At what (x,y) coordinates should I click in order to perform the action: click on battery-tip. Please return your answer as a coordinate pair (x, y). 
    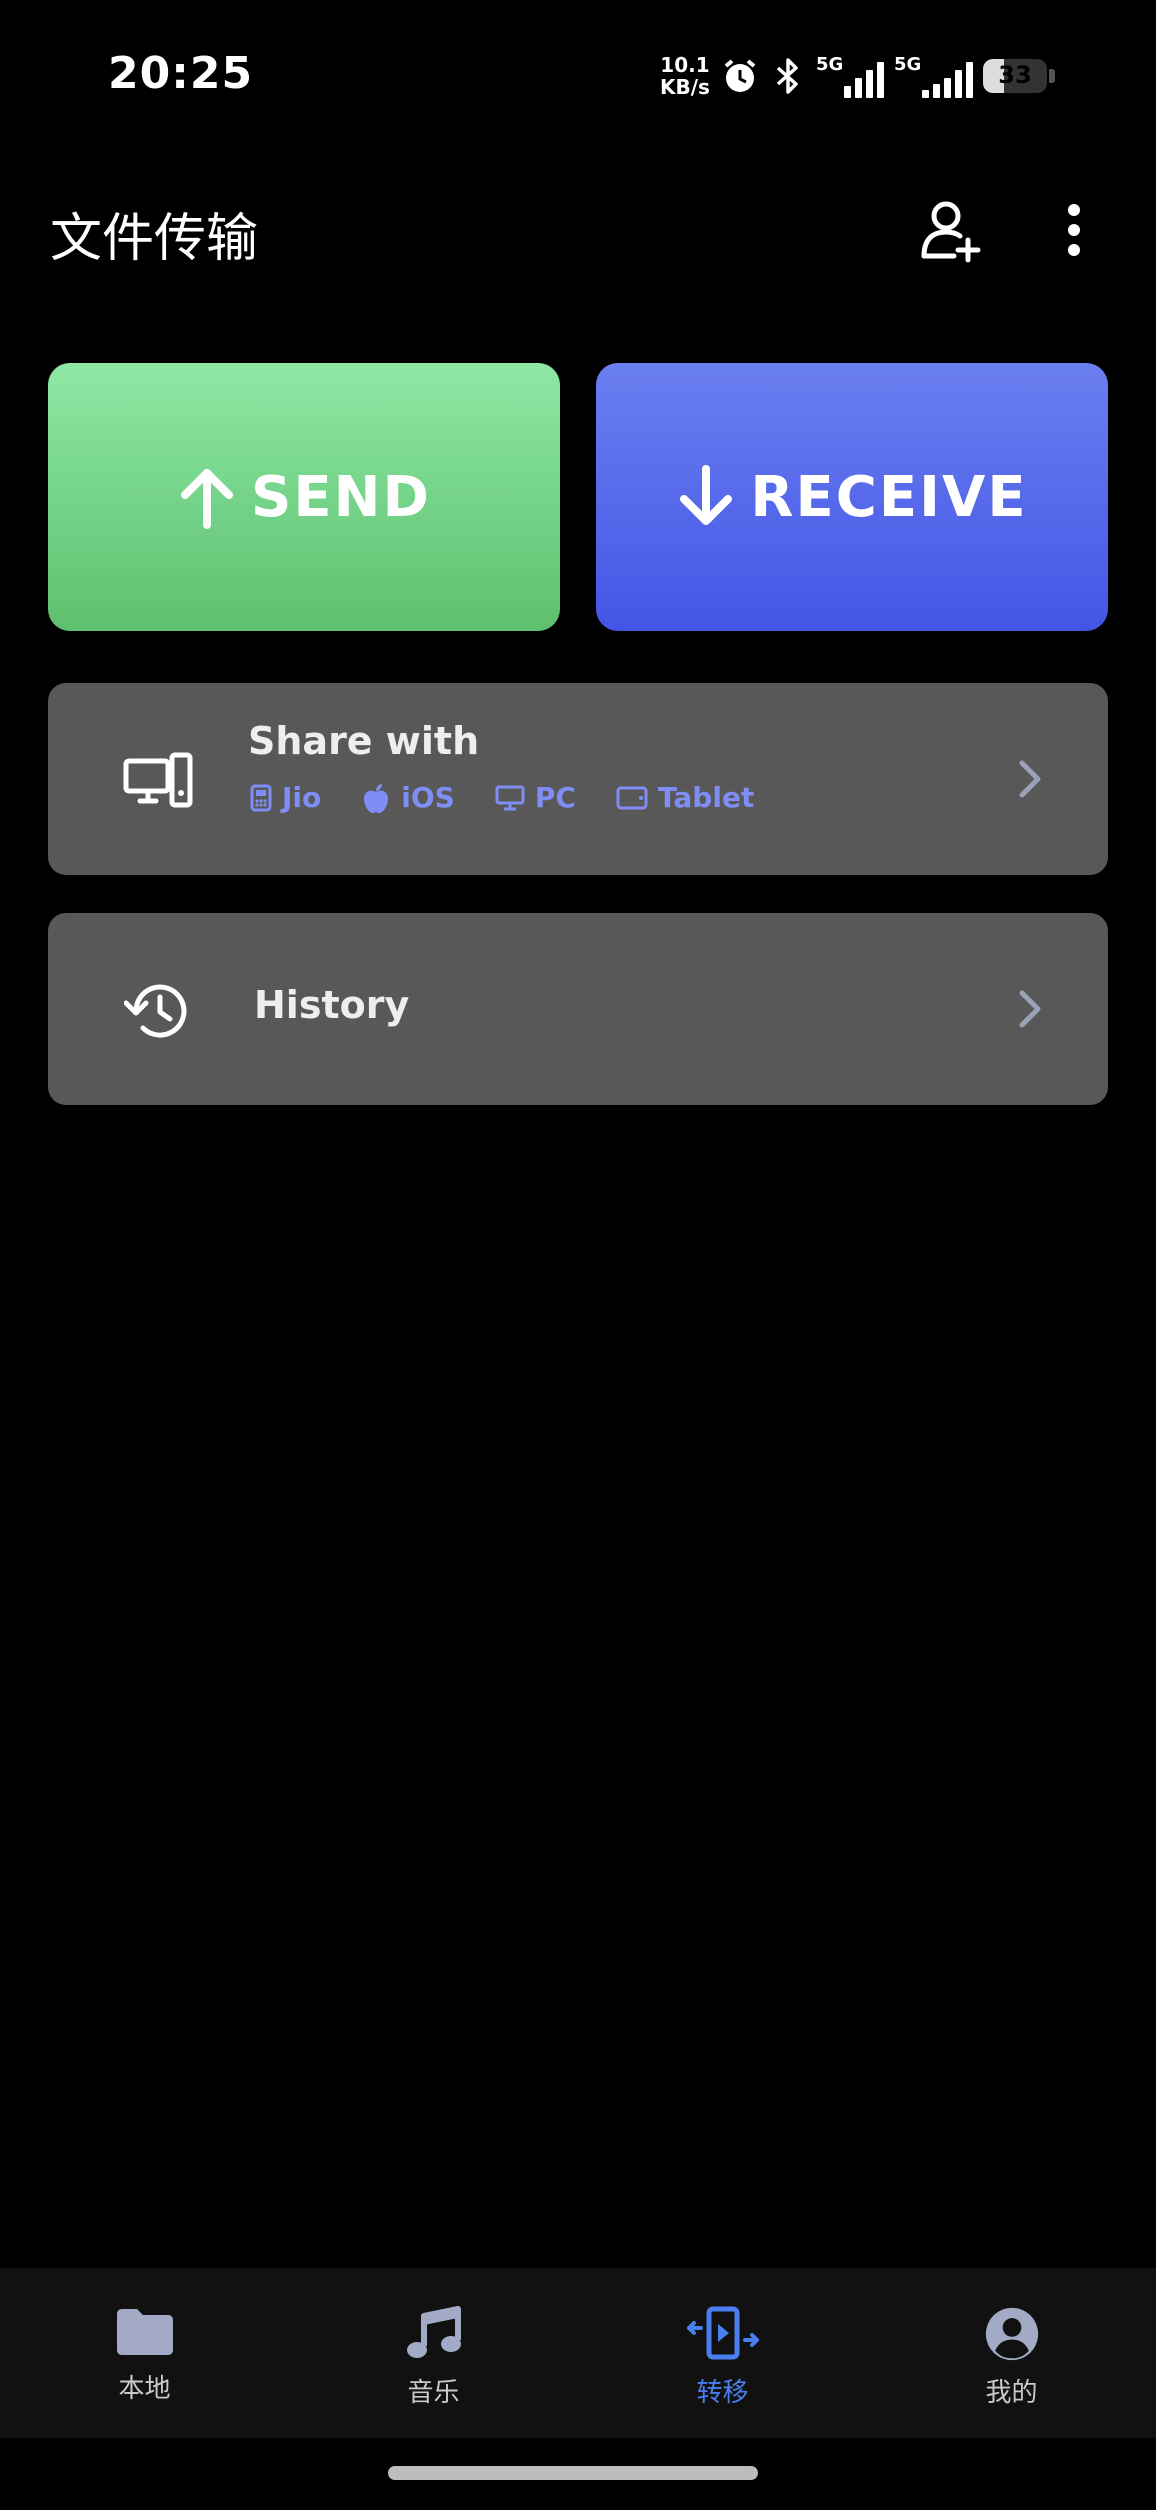
    Looking at the image, I should click on (1051, 76).